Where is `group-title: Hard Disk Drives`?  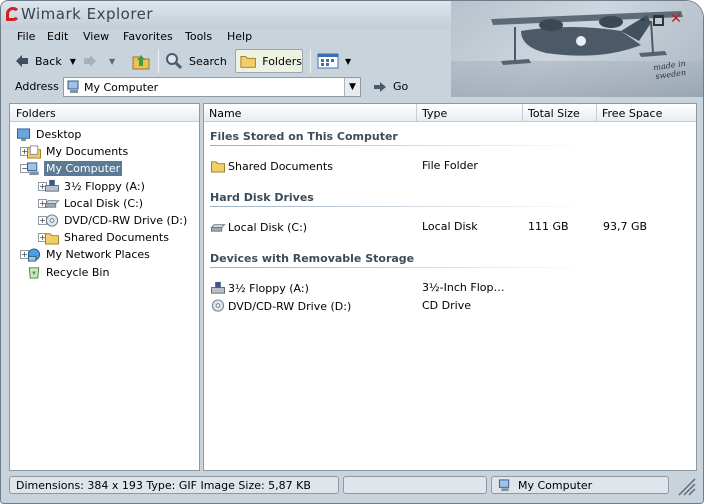 group-title: Hard Disk Drives is located at coordinates (262, 197).